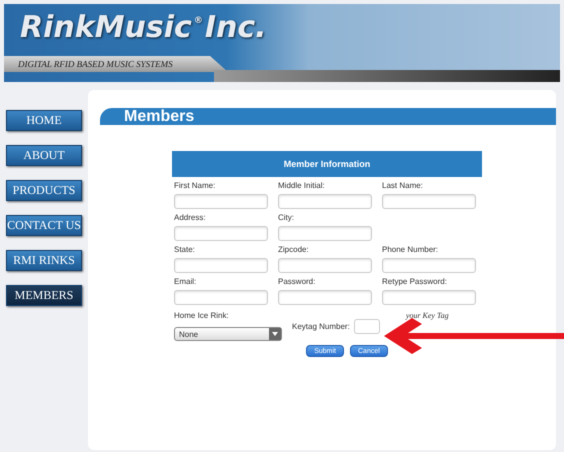 The image size is (564, 452). I want to click on page-title: Members, so click(328, 116).